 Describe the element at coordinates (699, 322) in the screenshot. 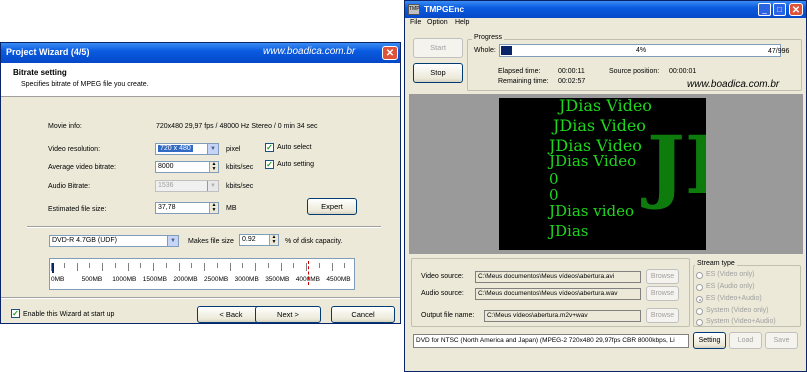

I see `stream-radio-system-video-audio` at that location.